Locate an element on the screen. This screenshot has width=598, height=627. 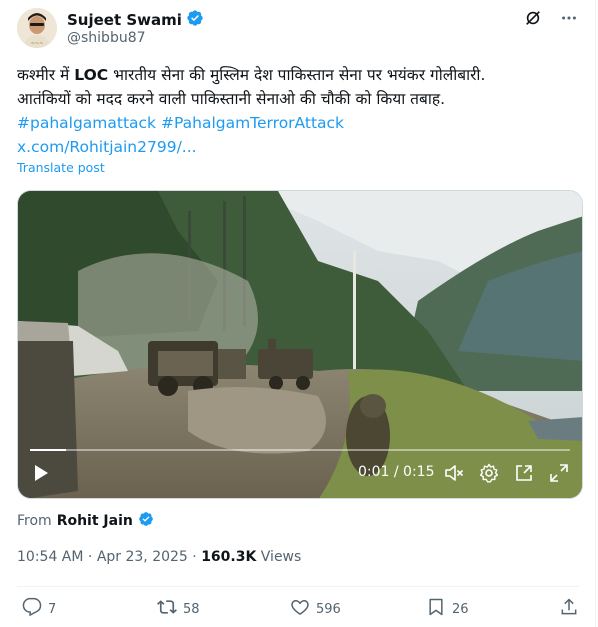
post-text-bold: LOC is located at coordinates (91, 75).